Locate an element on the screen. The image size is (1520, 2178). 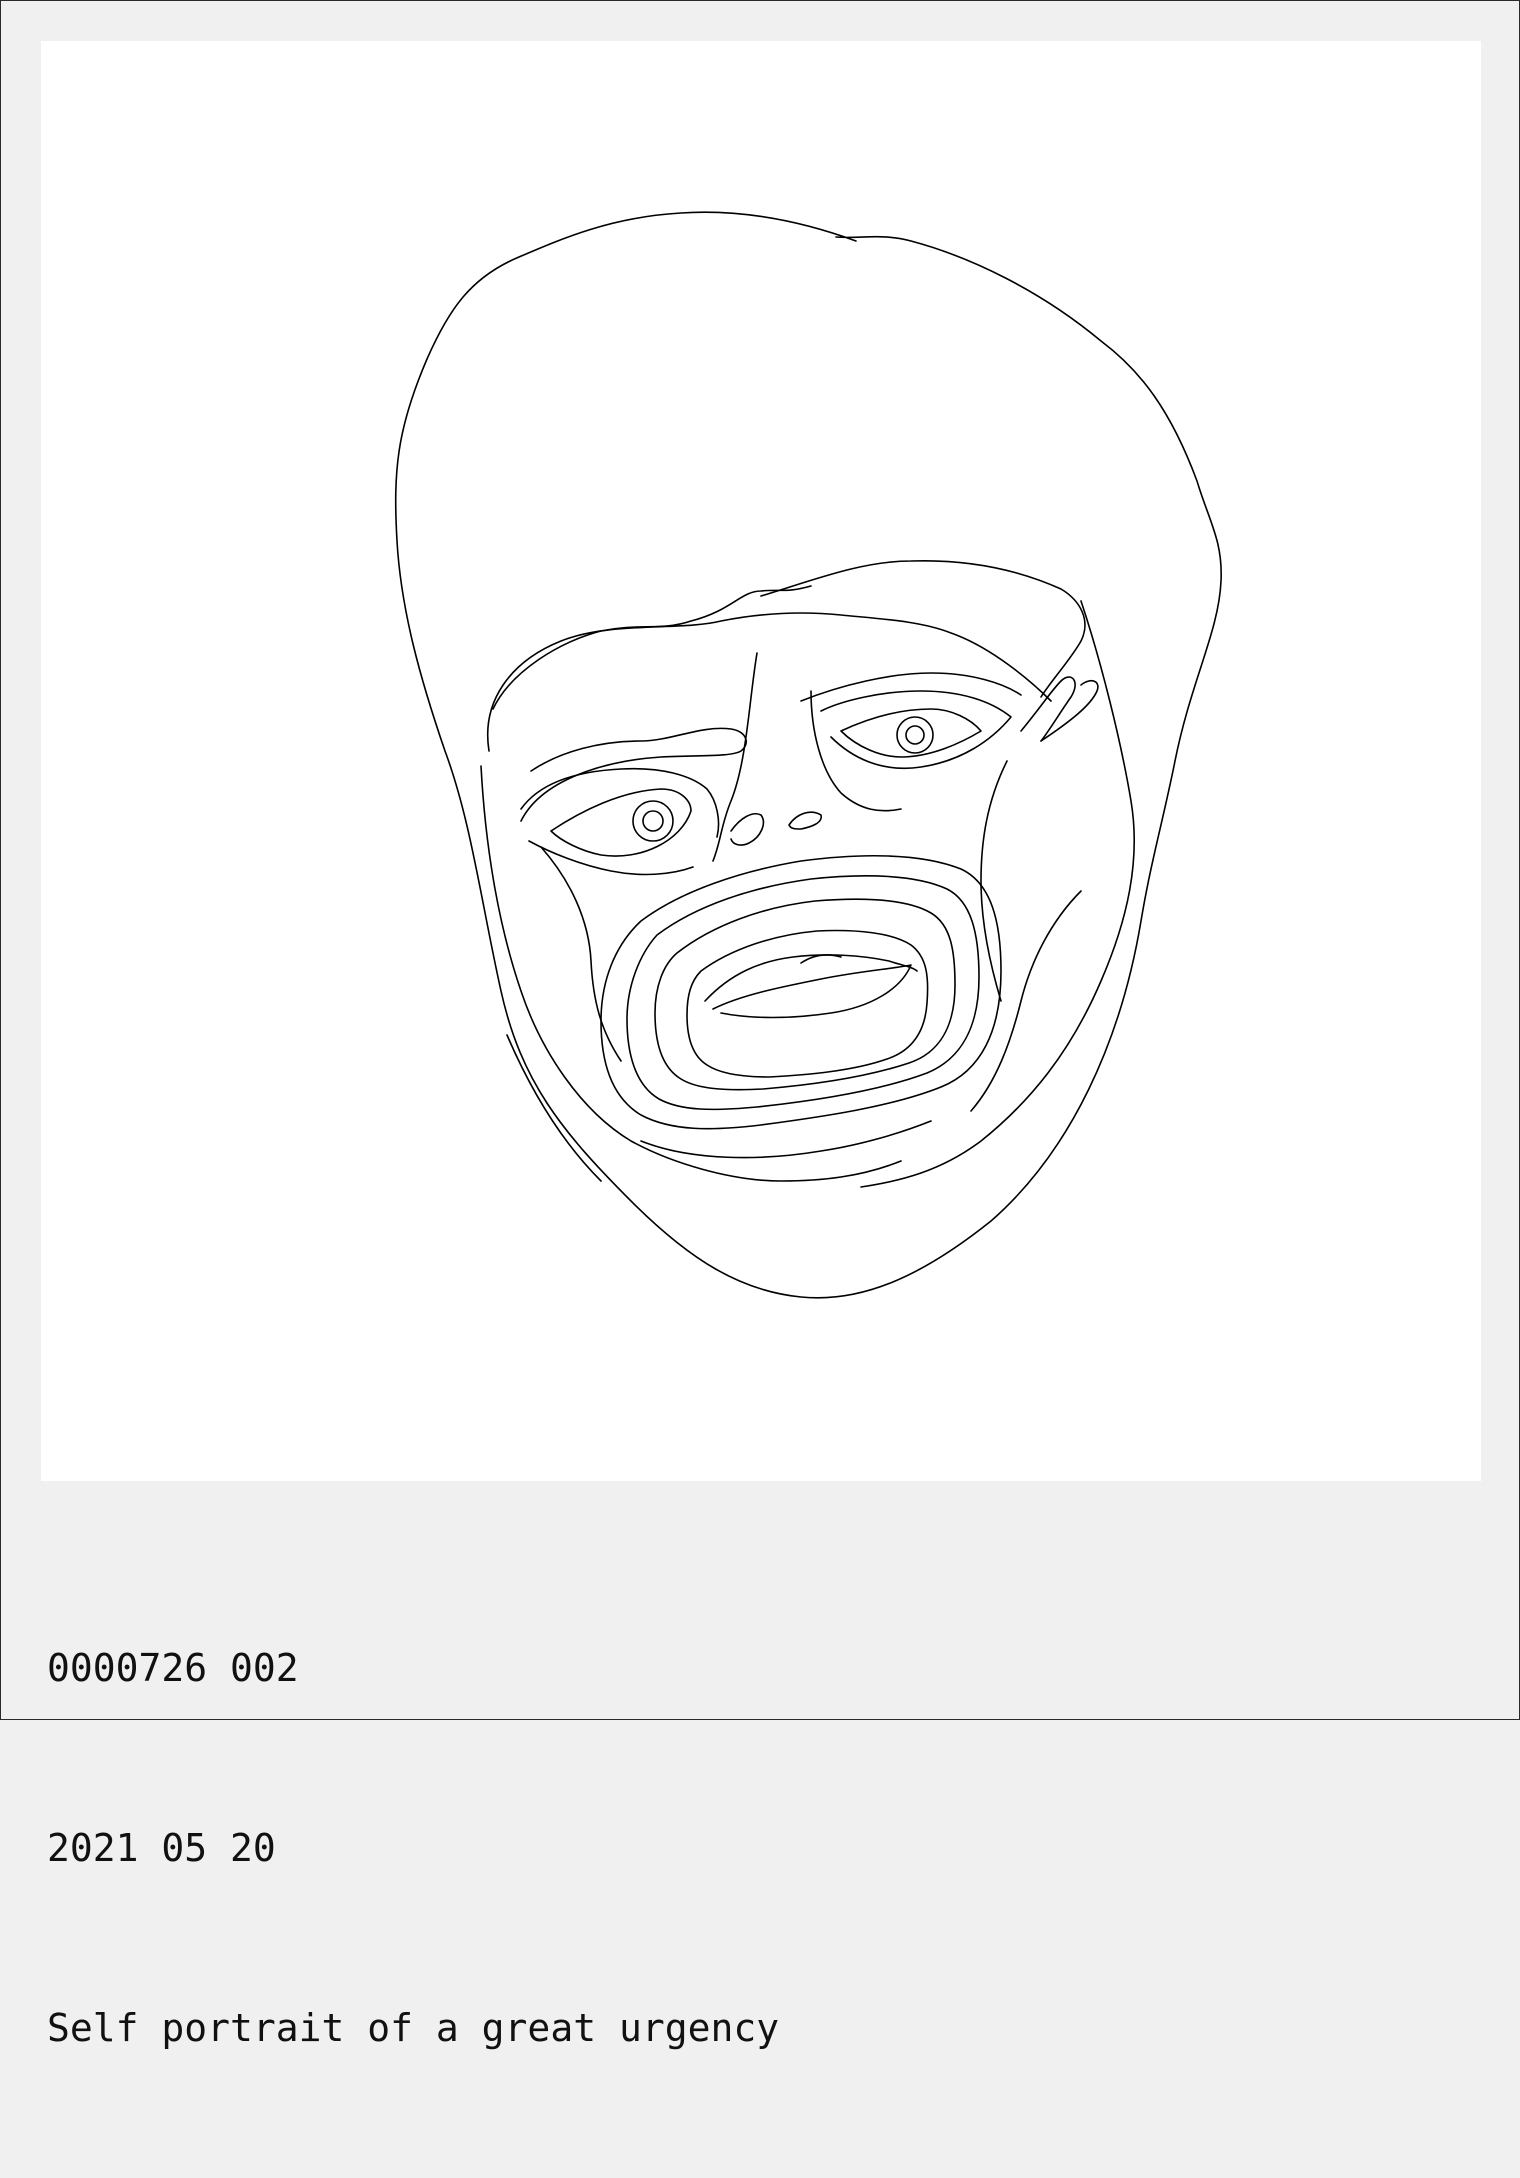
right-cheek-line is located at coordinates (994, 881).